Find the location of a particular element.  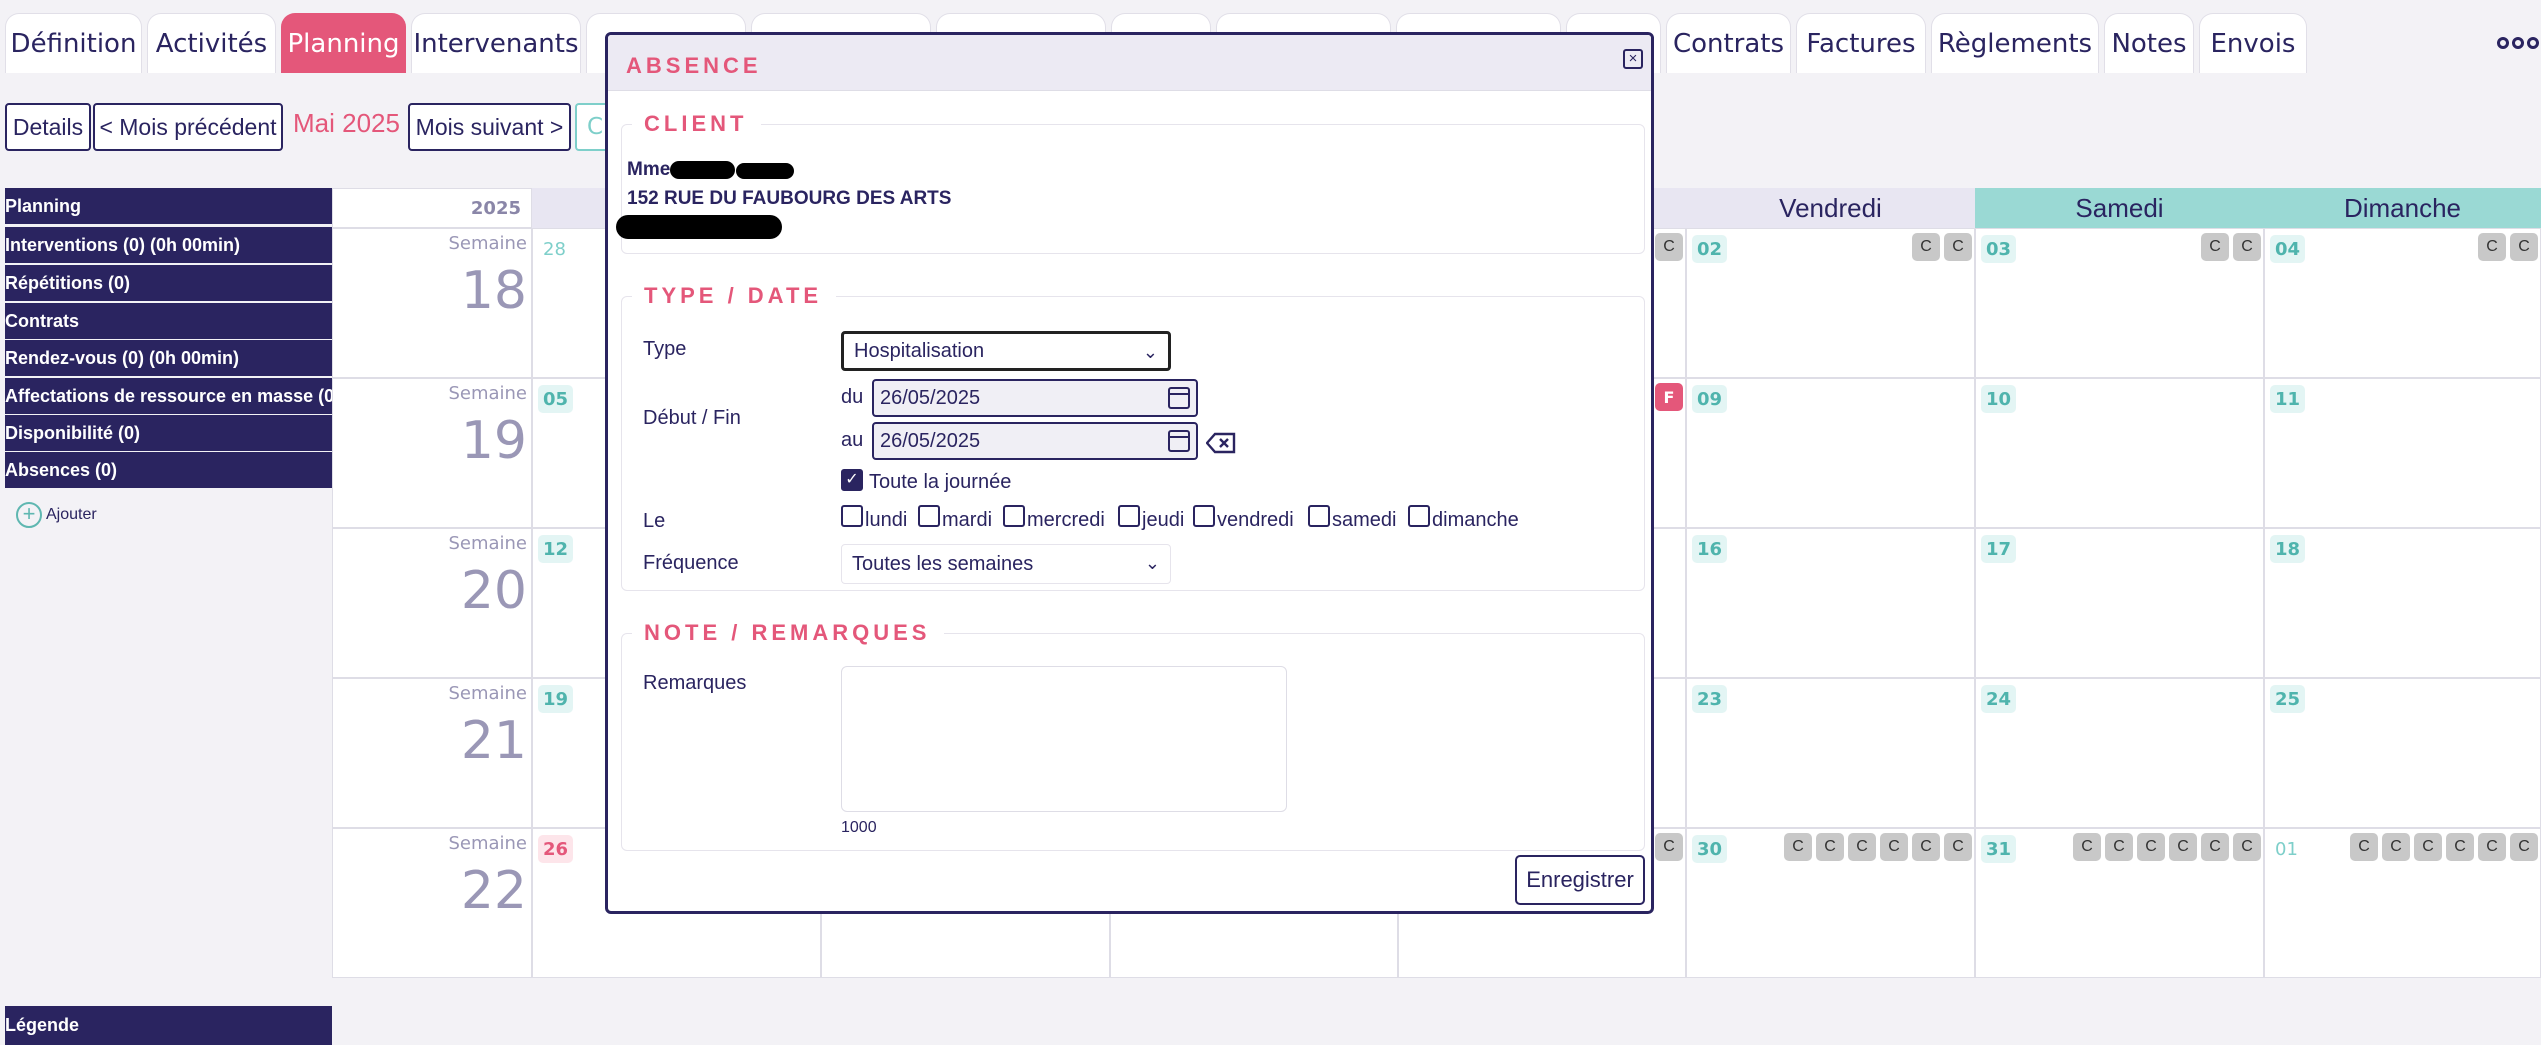

sidebar-item-rendez-vous: Rendez-vous (0) (0h 00min) is located at coordinates (168, 358).